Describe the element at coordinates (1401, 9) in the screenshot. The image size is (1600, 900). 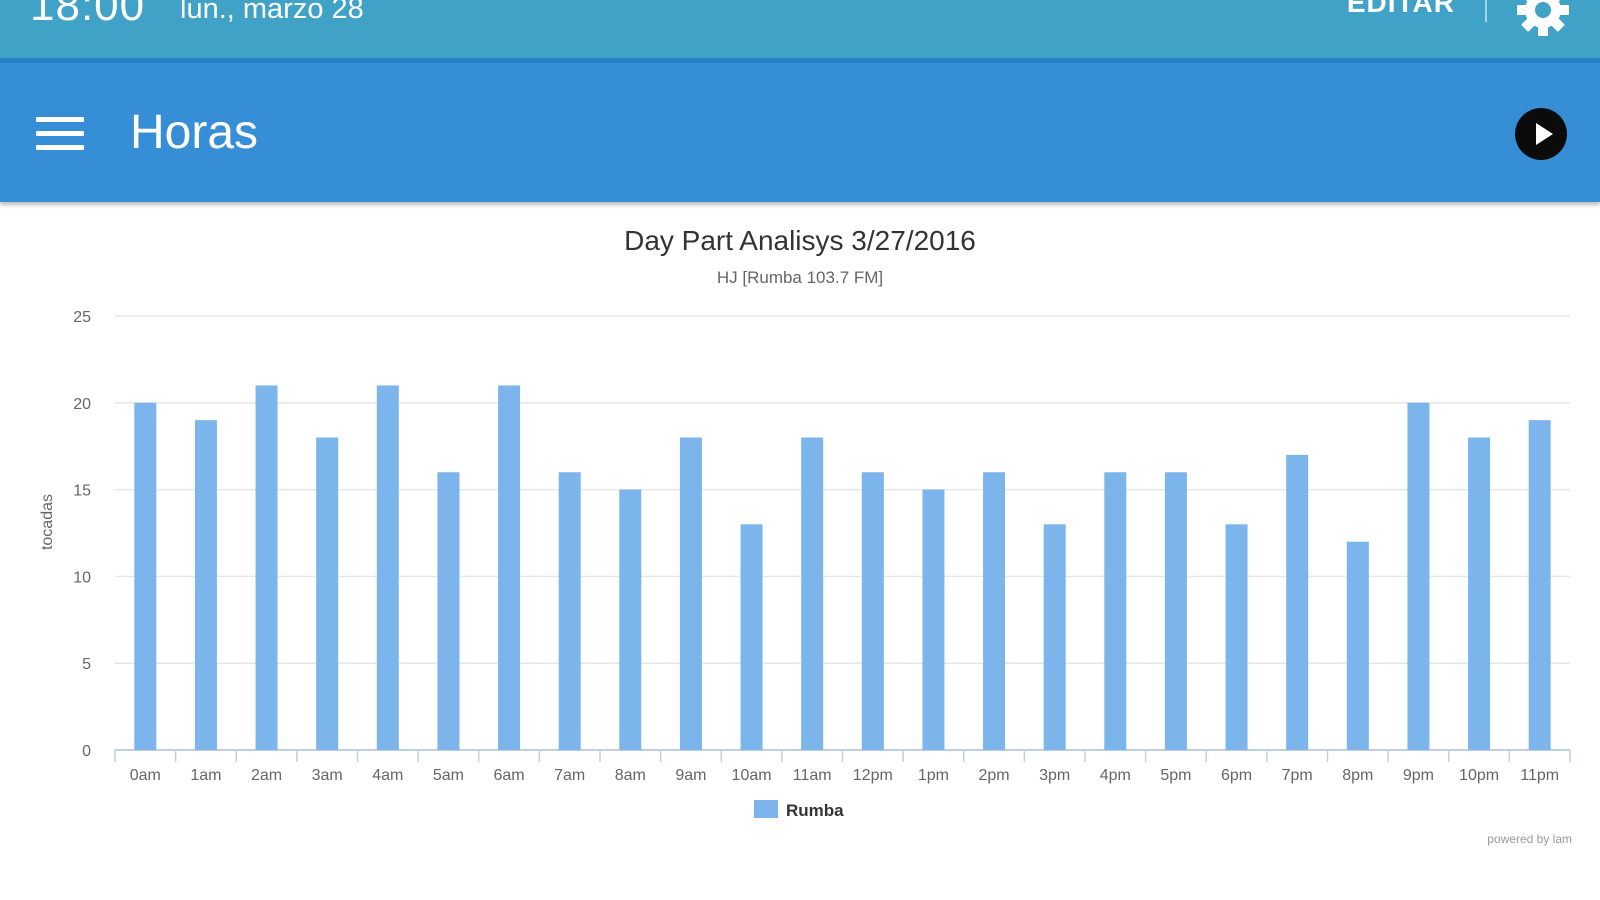
I see `edit-button: EDITAR` at that location.